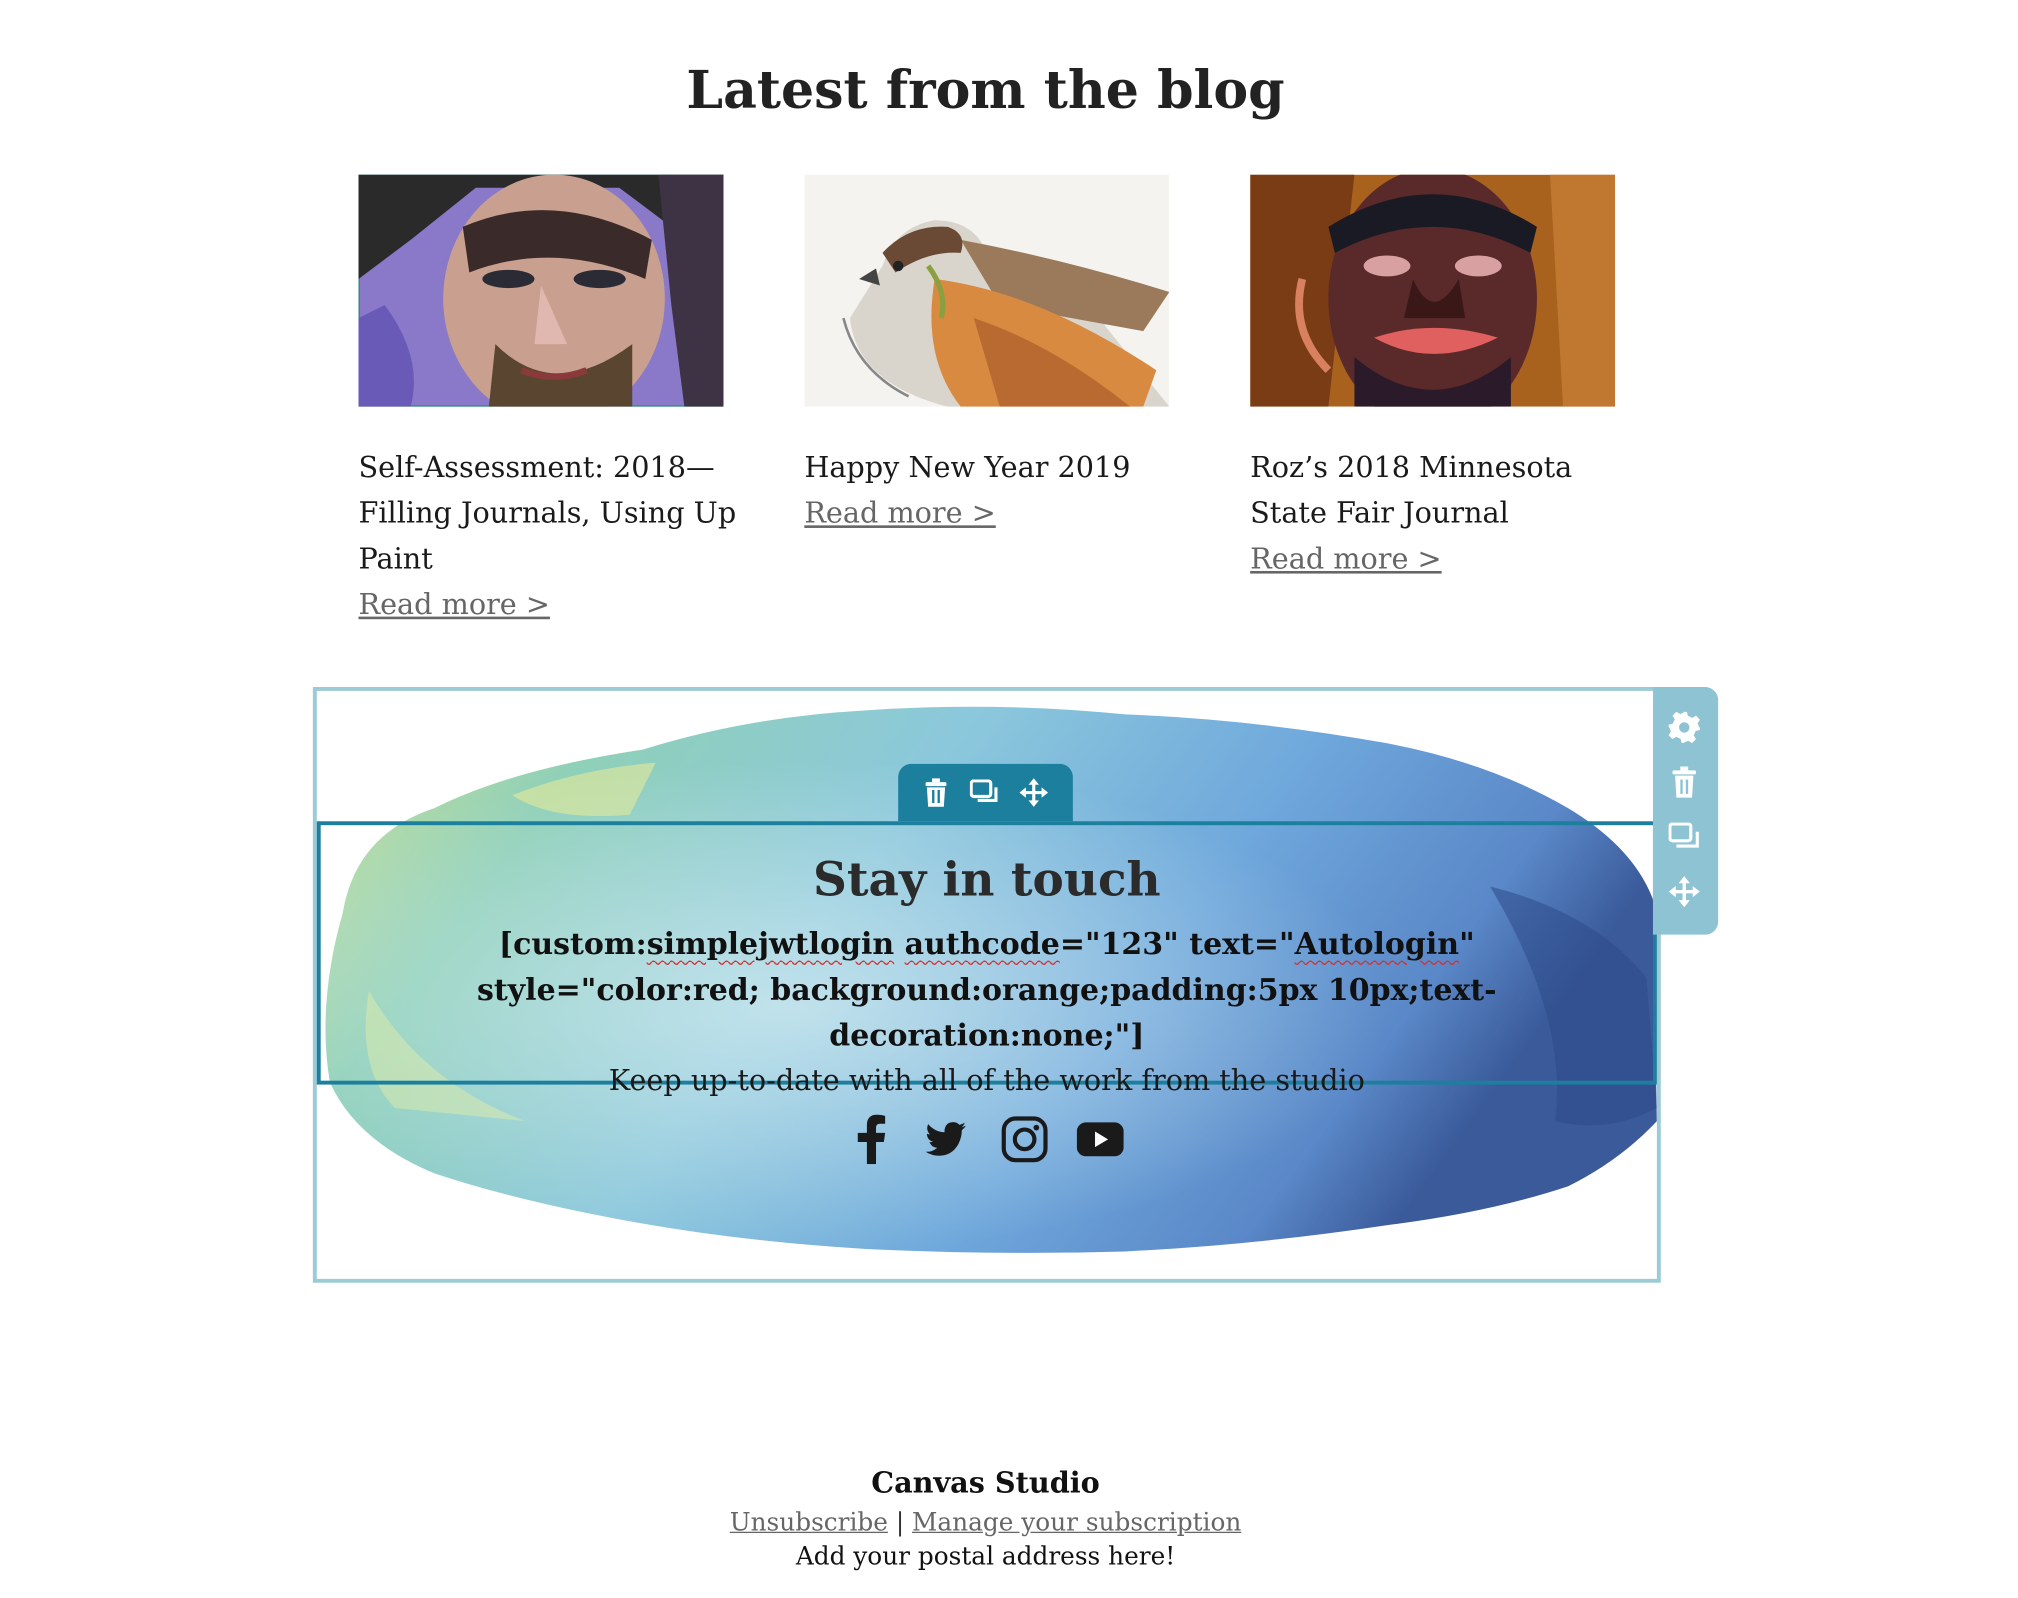 Image resolution: width=2018 pixels, height=1598 pixels. What do you see at coordinates (1100, 1139) in the screenshot?
I see `youtube-icon` at bounding box center [1100, 1139].